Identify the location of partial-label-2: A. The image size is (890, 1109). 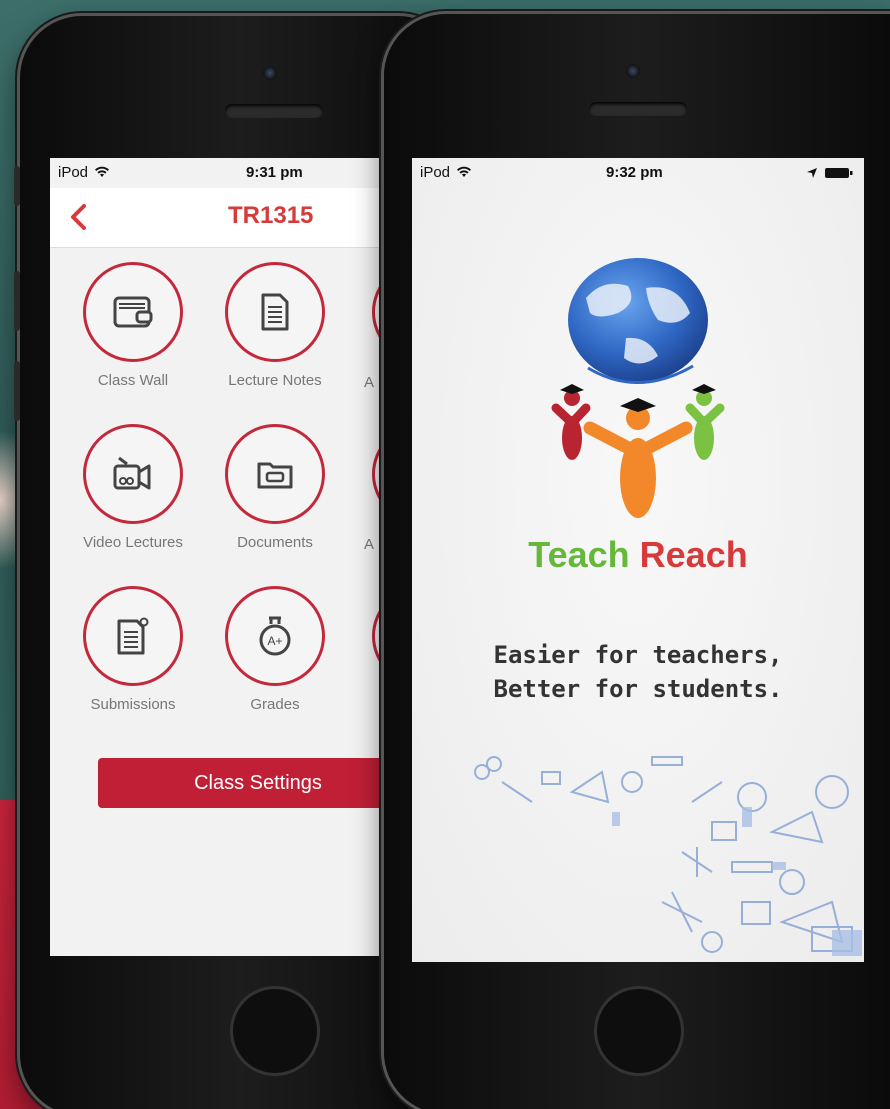
(369, 544).